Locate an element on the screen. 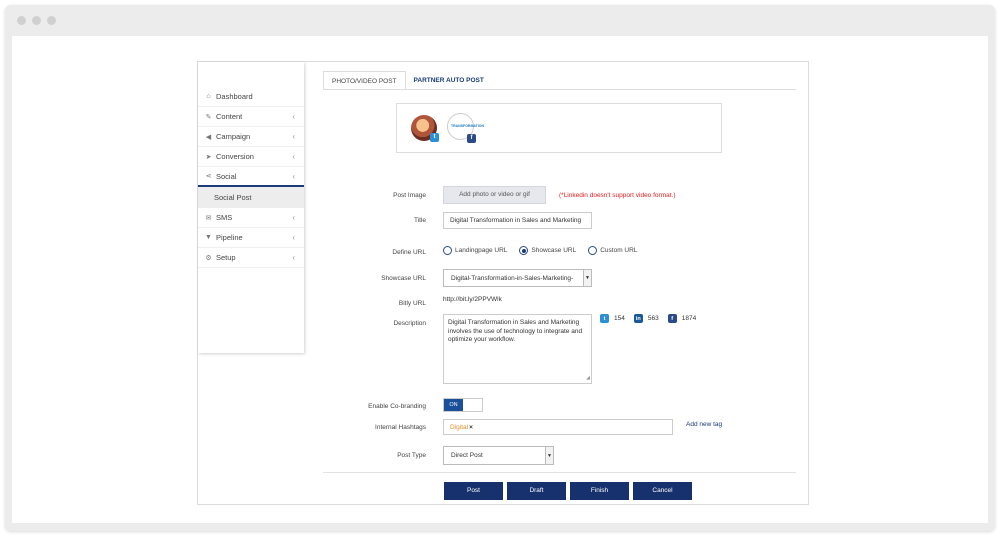 This screenshot has height=536, width=1000. social-profiles-box: t TRANSFORMATION f is located at coordinates (559, 128).